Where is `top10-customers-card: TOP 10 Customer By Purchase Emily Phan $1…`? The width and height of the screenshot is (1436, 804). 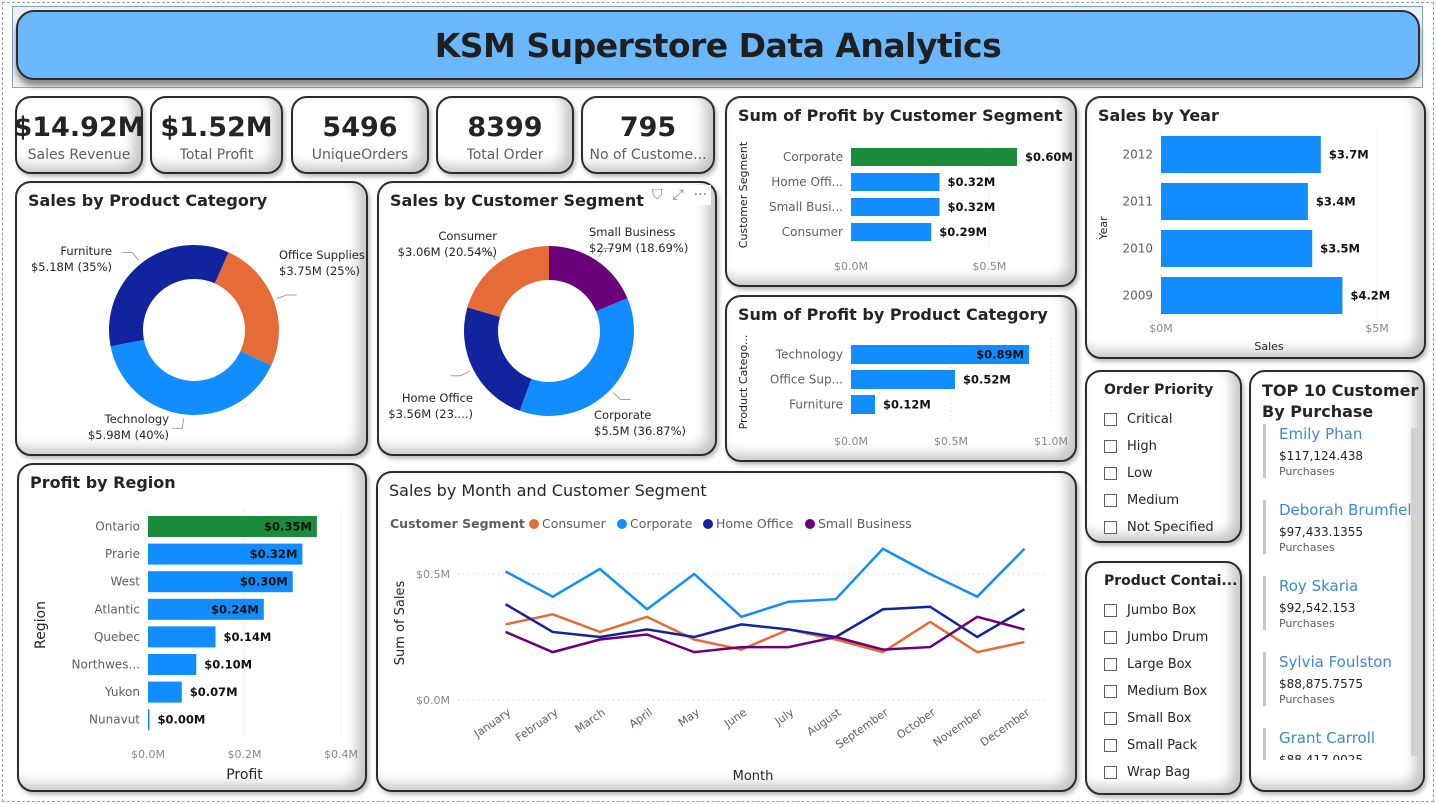 top10-customers-card: TOP 10 Customer By Purchase Emily Phan $1… is located at coordinates (1337, 581).